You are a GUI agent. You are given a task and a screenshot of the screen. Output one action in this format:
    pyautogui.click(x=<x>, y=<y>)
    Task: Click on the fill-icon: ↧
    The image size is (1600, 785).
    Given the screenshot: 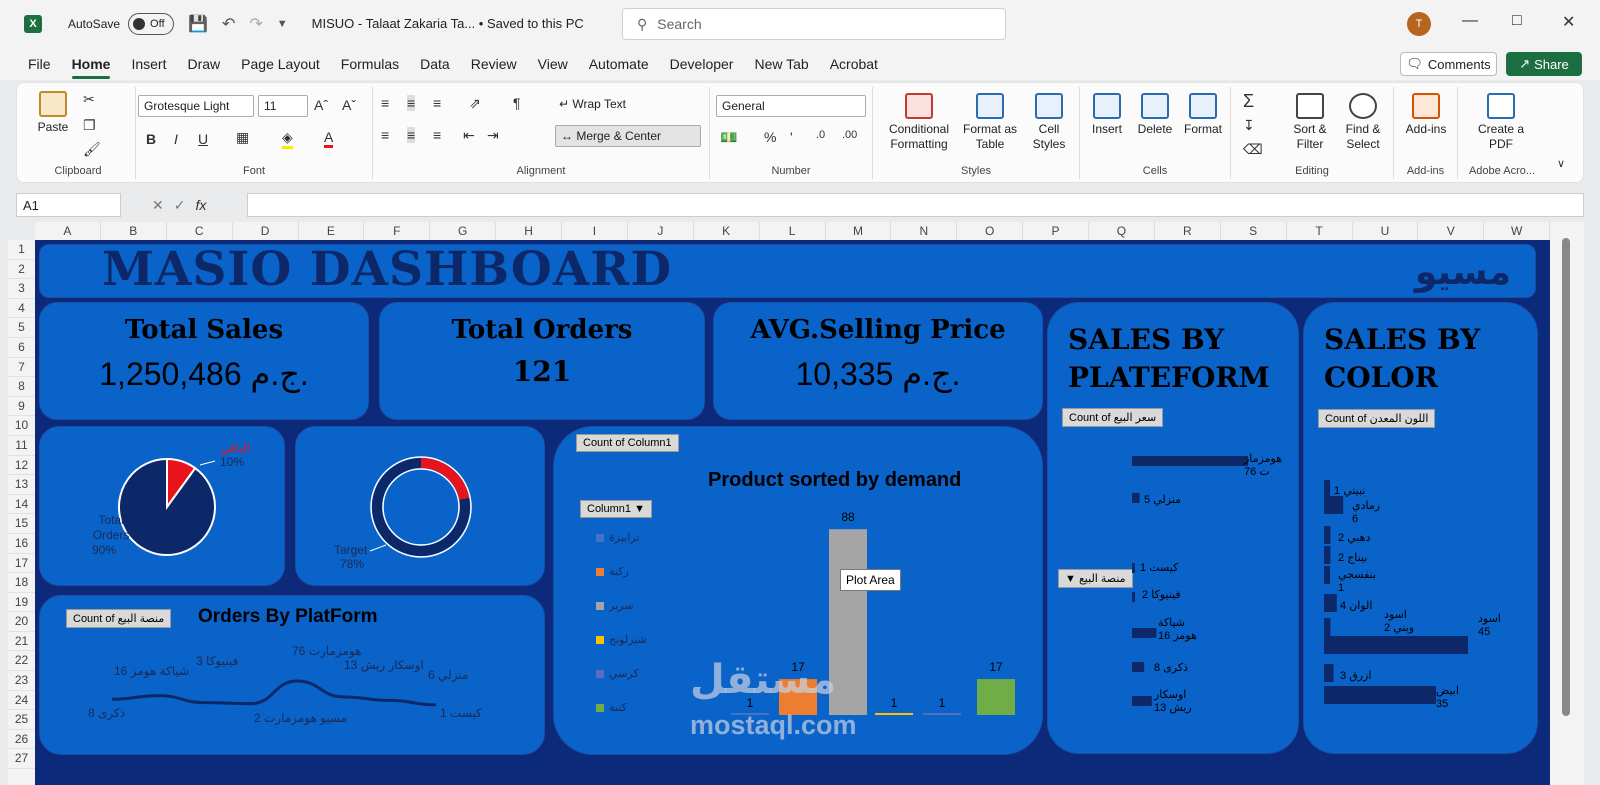 What is the action you would take?
    pyautogui.click(x=1249, y=125)
    